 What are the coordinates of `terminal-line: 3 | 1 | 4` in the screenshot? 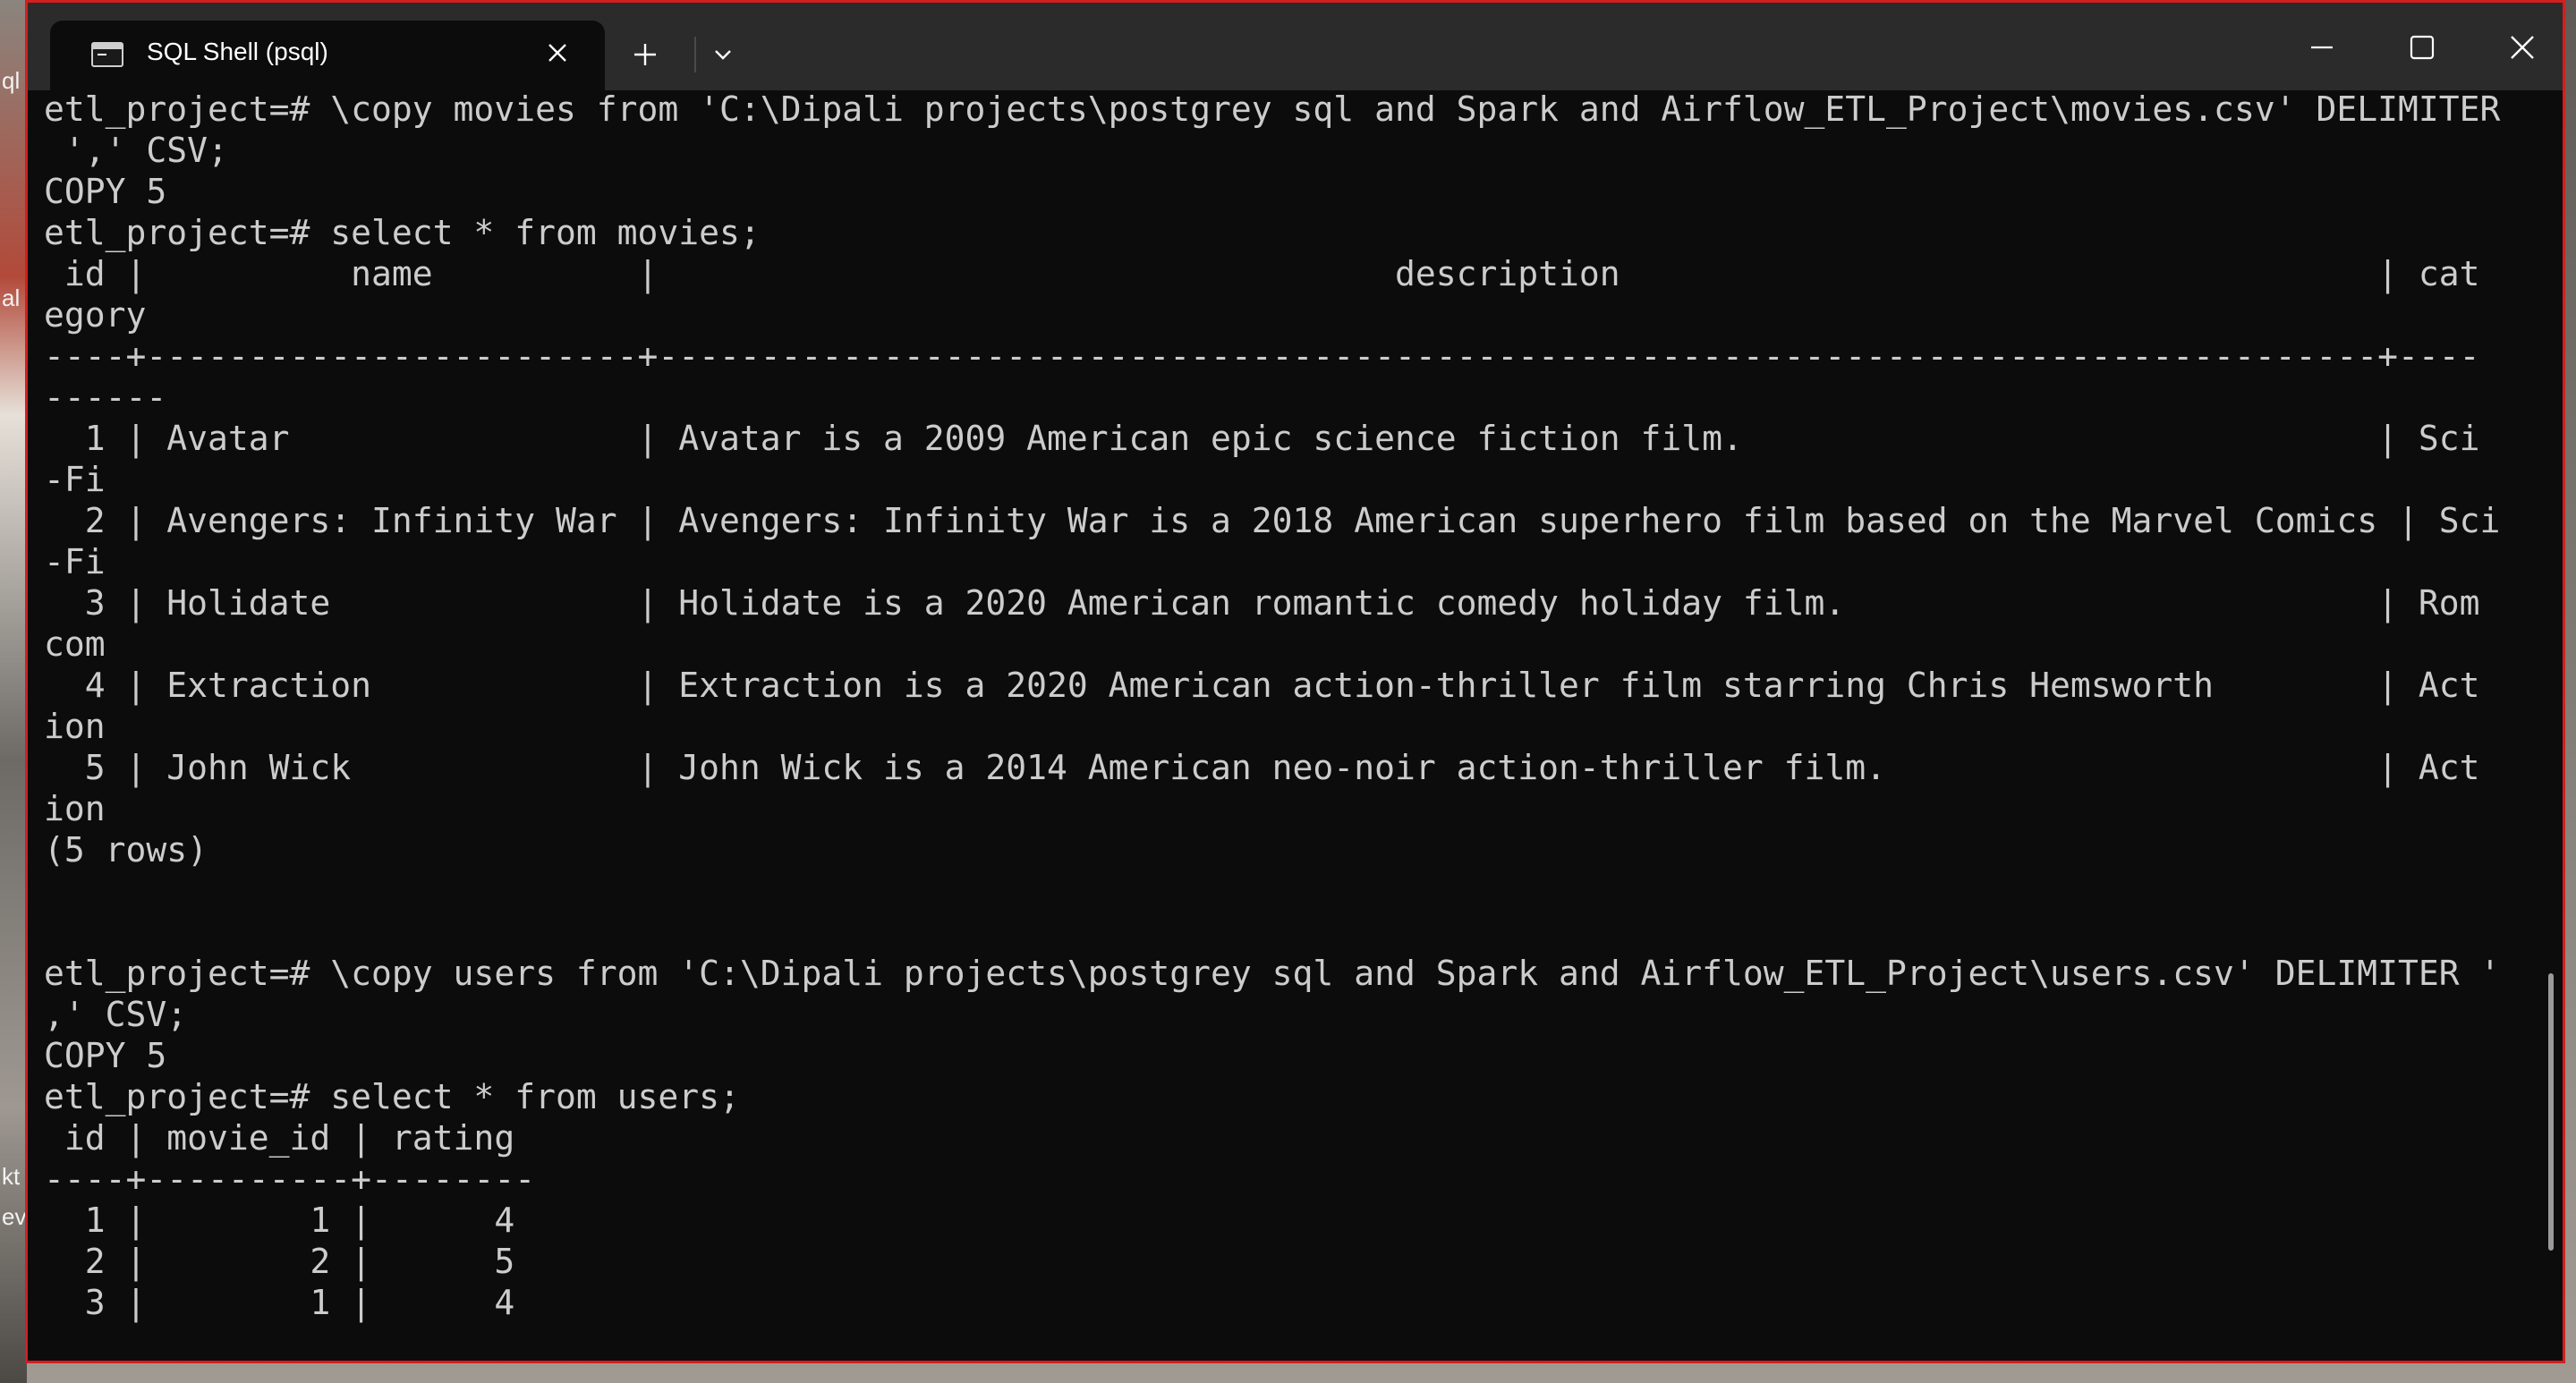 It's located at (279, 1302).